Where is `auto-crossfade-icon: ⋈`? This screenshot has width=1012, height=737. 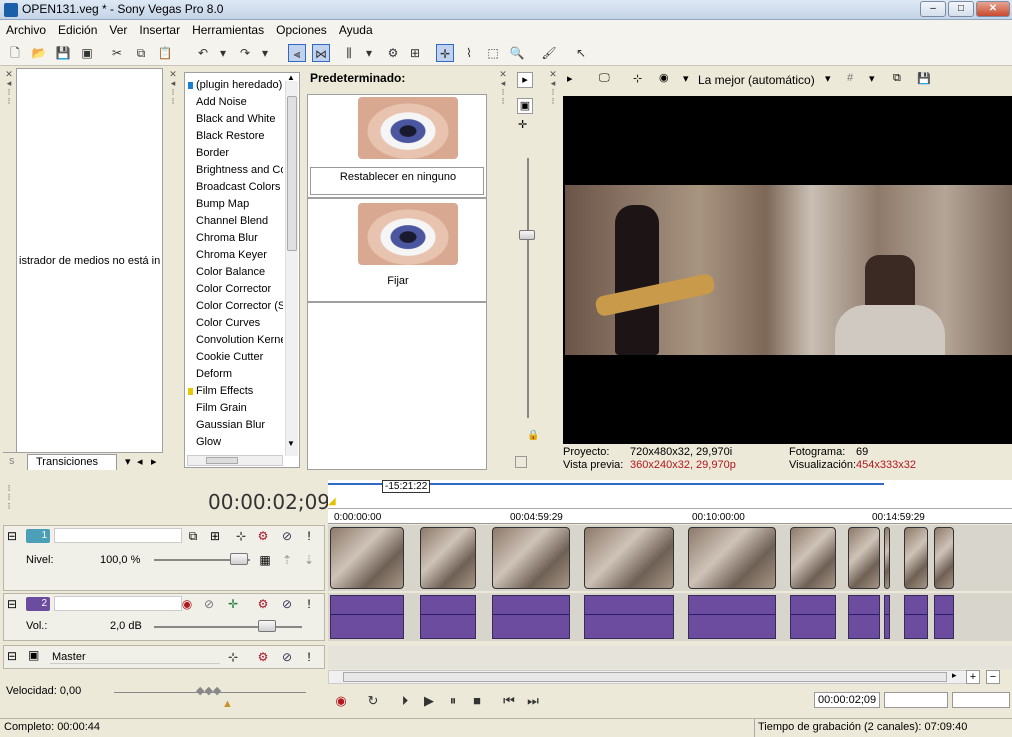
auto-crossfade-icon: ⋈ is located at coordinates (321, 53).